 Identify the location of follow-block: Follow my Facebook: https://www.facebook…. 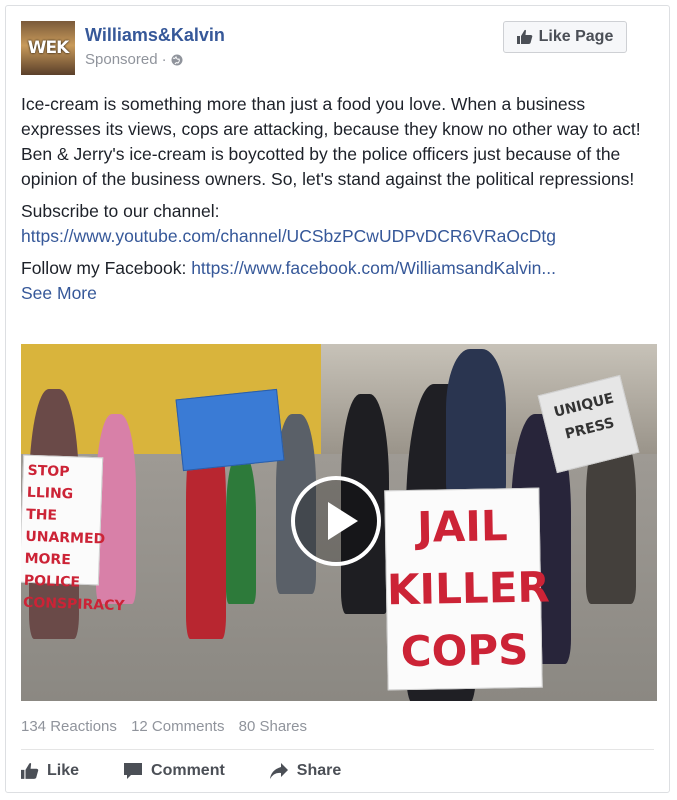
(341, 281).